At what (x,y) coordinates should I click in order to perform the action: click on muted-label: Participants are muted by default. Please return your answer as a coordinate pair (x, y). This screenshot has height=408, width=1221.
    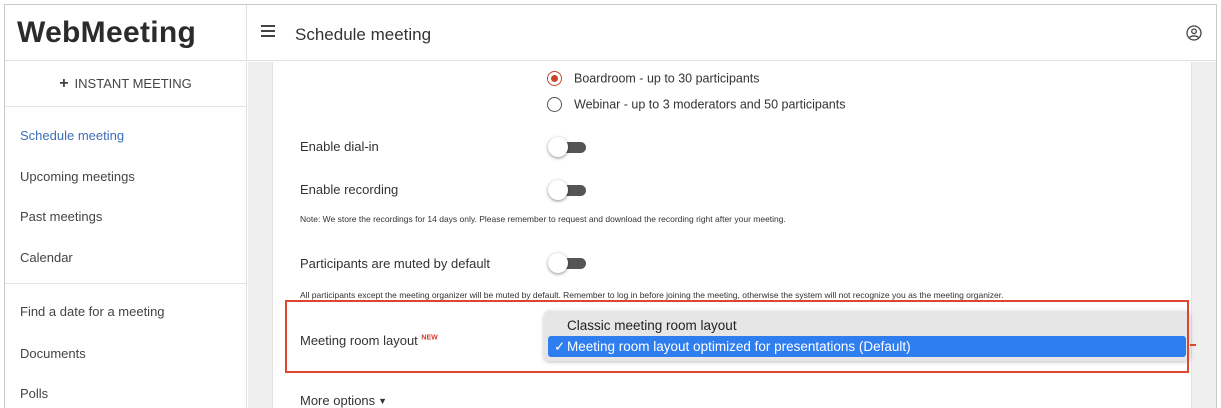
    Looking at the image, I should click on (395, 263).